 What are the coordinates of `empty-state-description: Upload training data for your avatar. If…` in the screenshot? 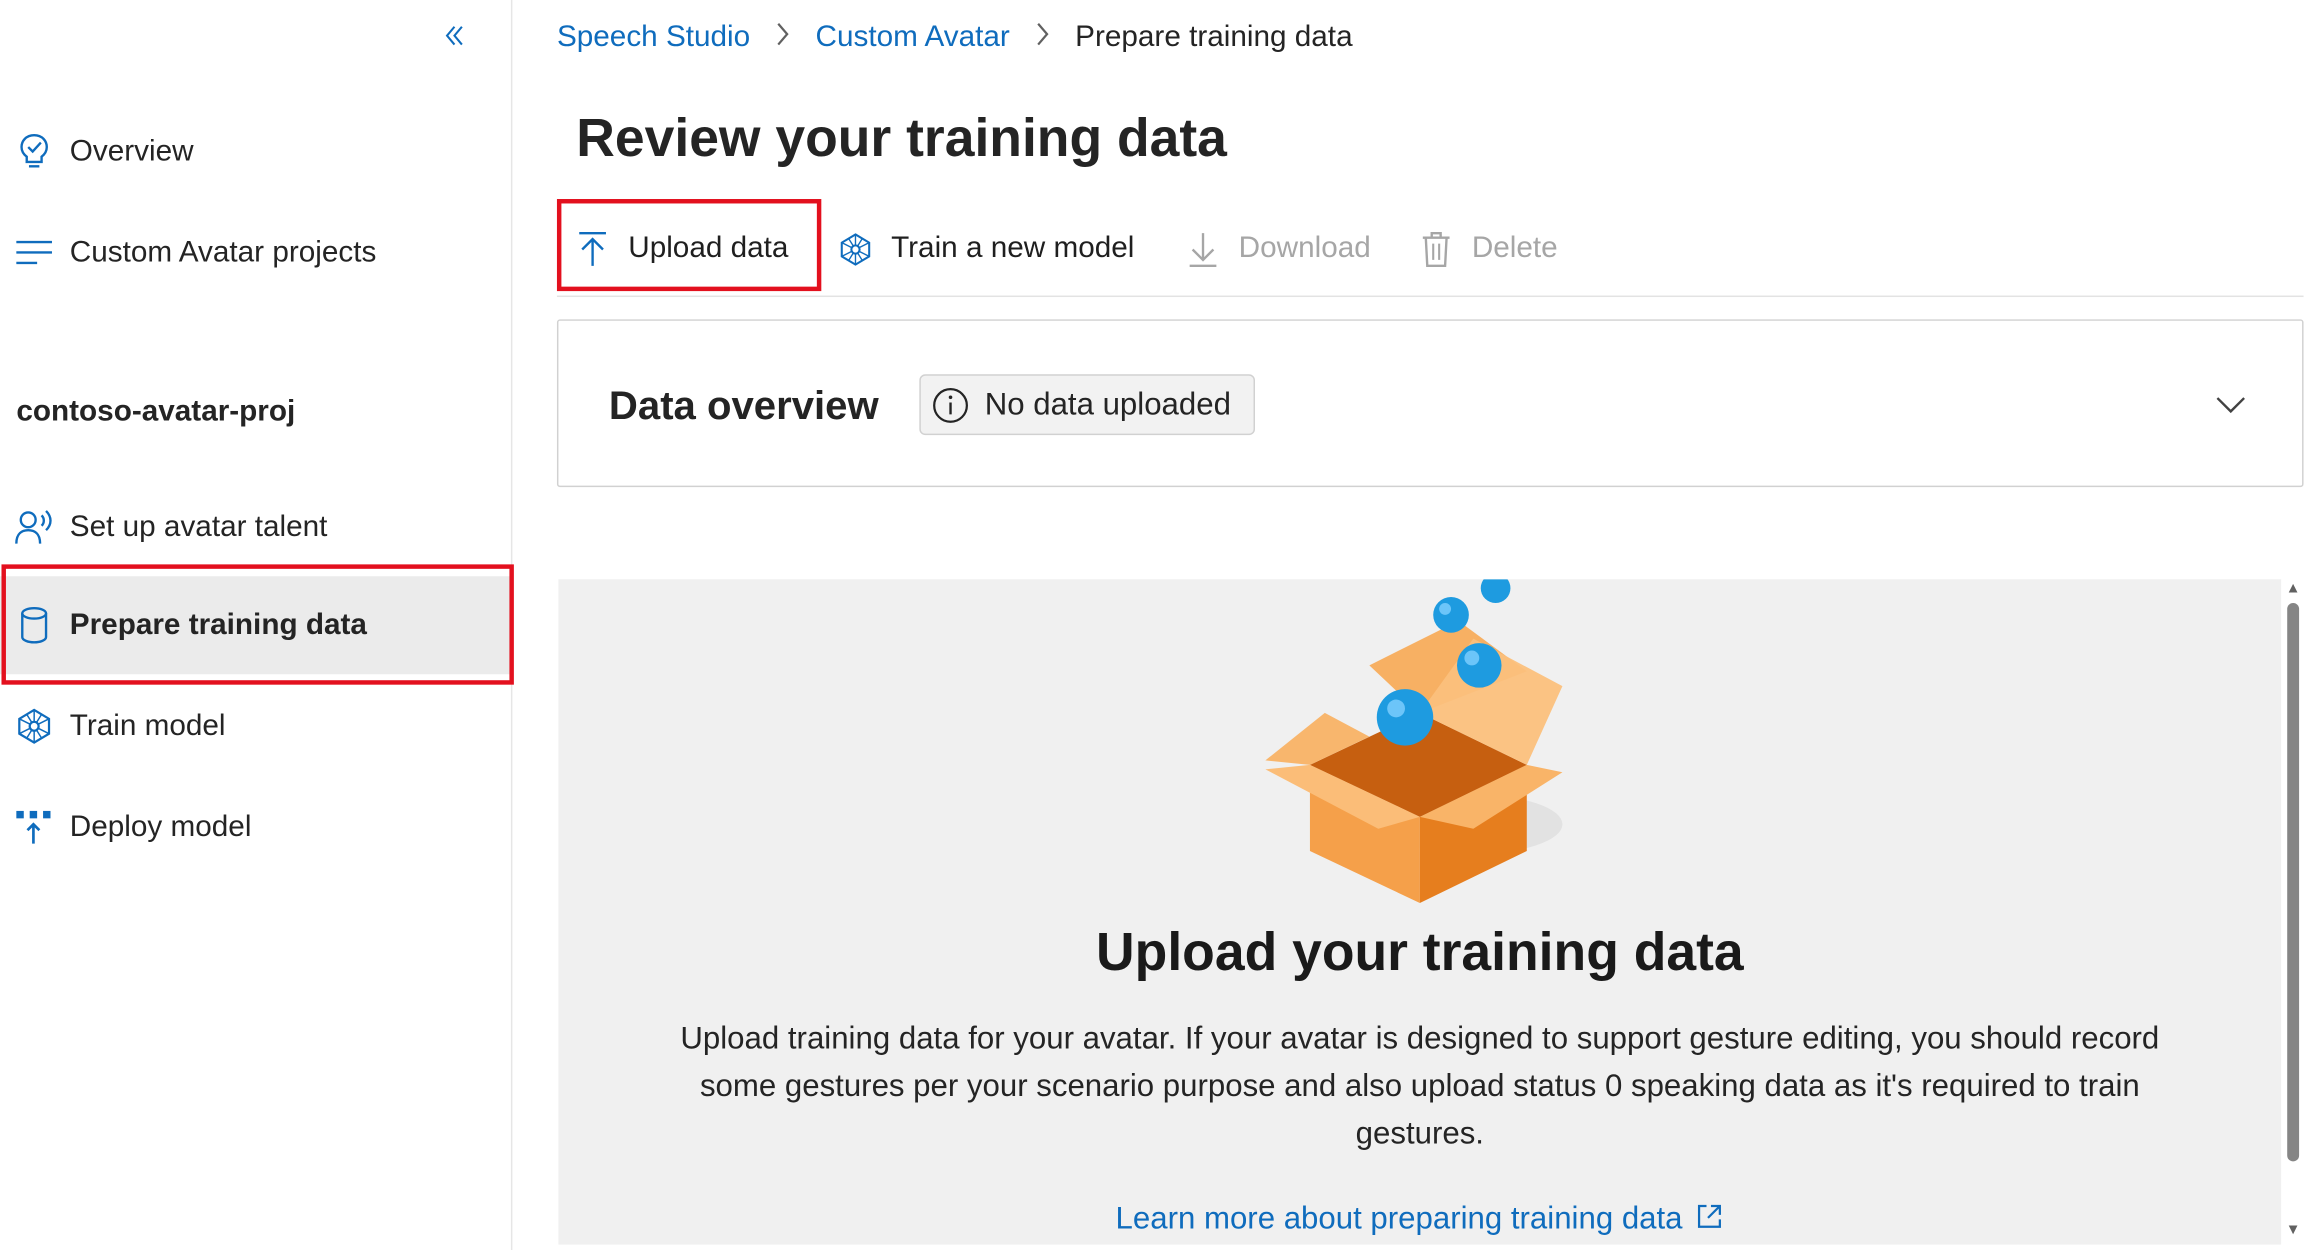 It's located at (1420, 1086).